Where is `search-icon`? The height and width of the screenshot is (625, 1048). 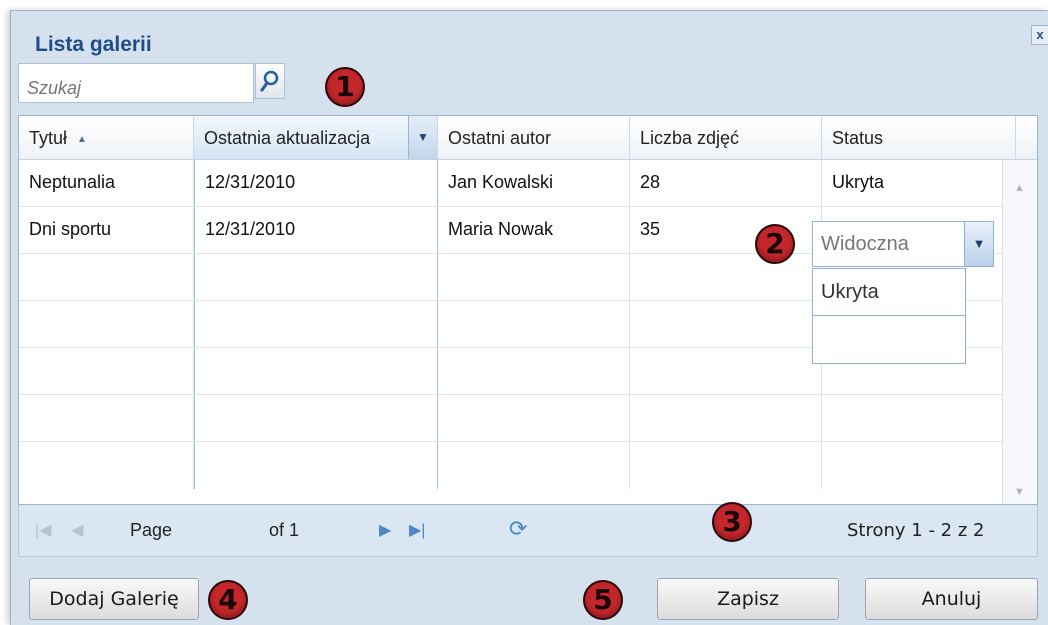
search-icon is located at coordinates (269, 81).